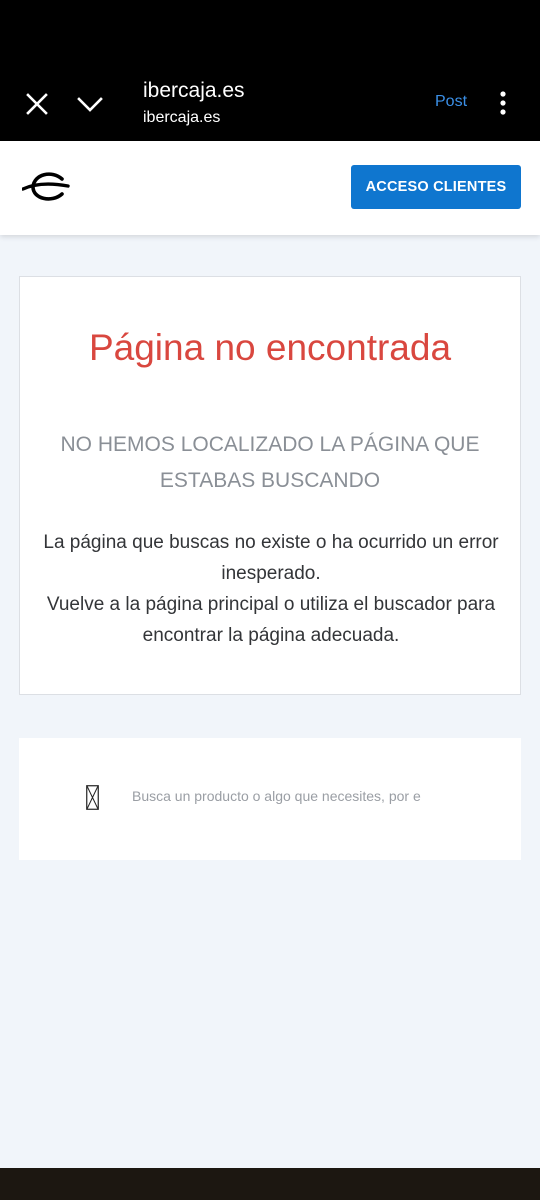 The height and width of the screenshot is (1200, 540). Describe the element at coordinates (46, 187) in the screenshot. I see `ibercaja-logo` at that location.